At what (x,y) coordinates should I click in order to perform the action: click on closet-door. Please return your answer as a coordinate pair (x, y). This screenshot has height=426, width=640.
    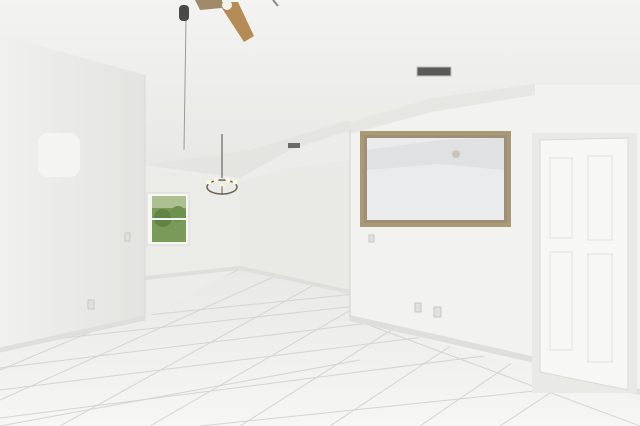
    Looking at the image, I should click on (584, 263).